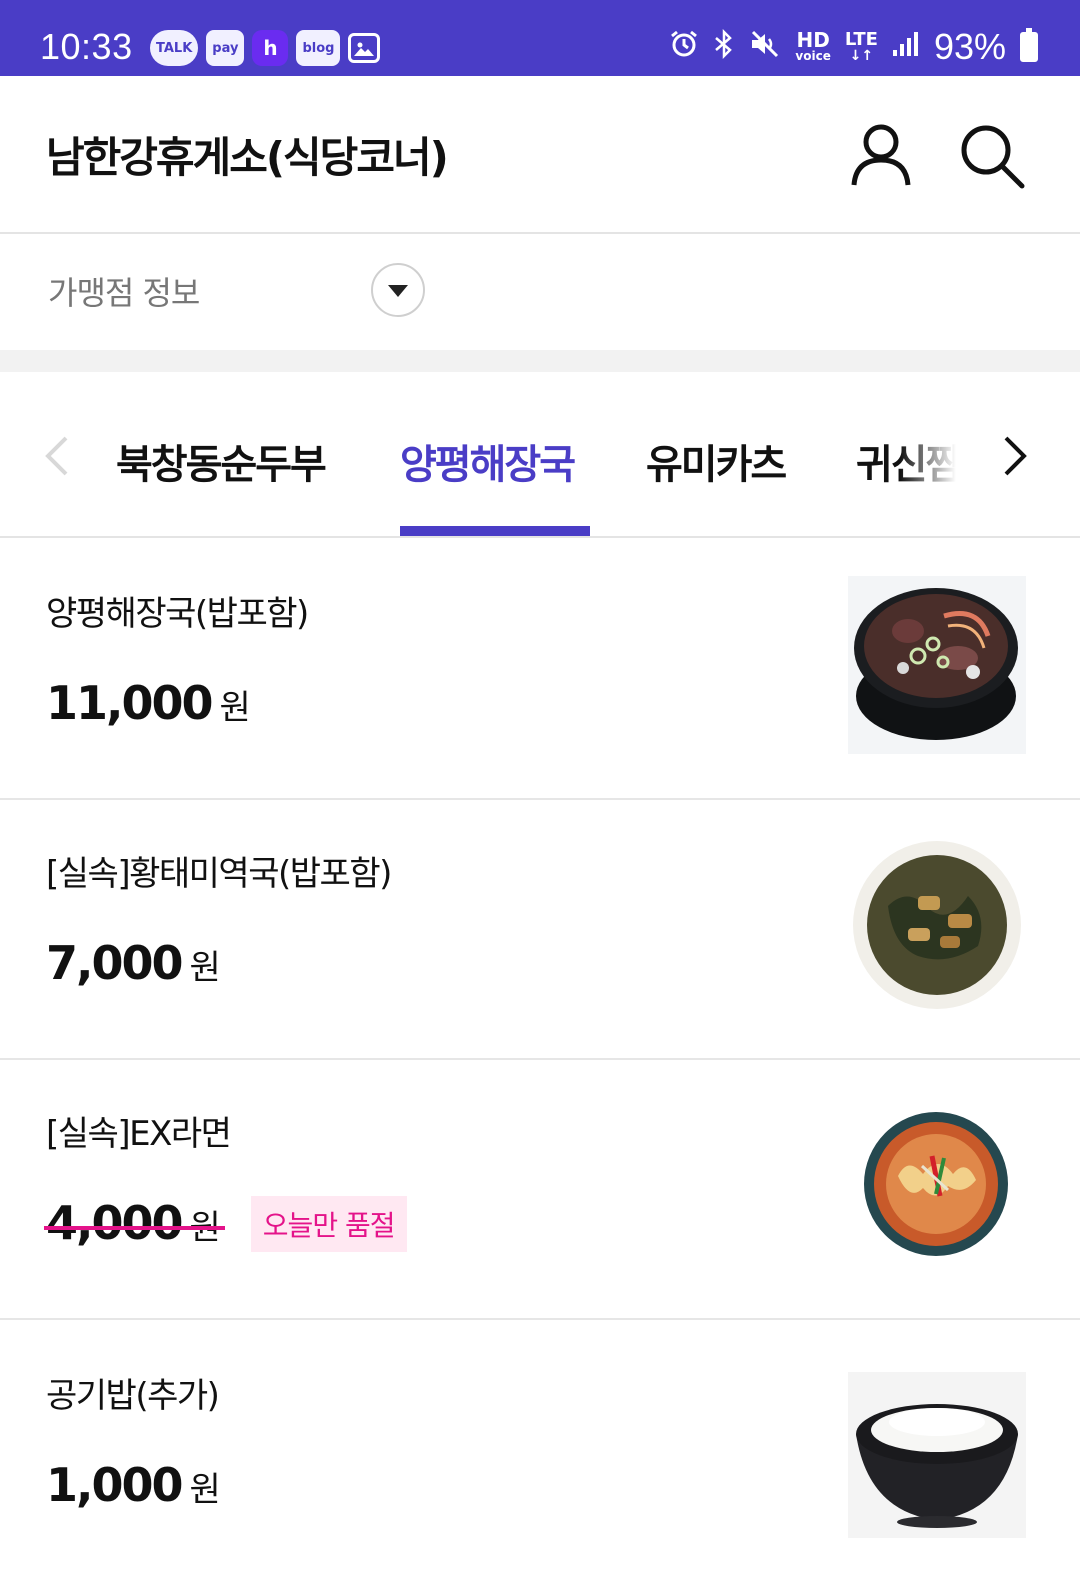 This screenshot has width=1080, height=1583. I want to click on price-value: 4,000, so click(115, 1223).